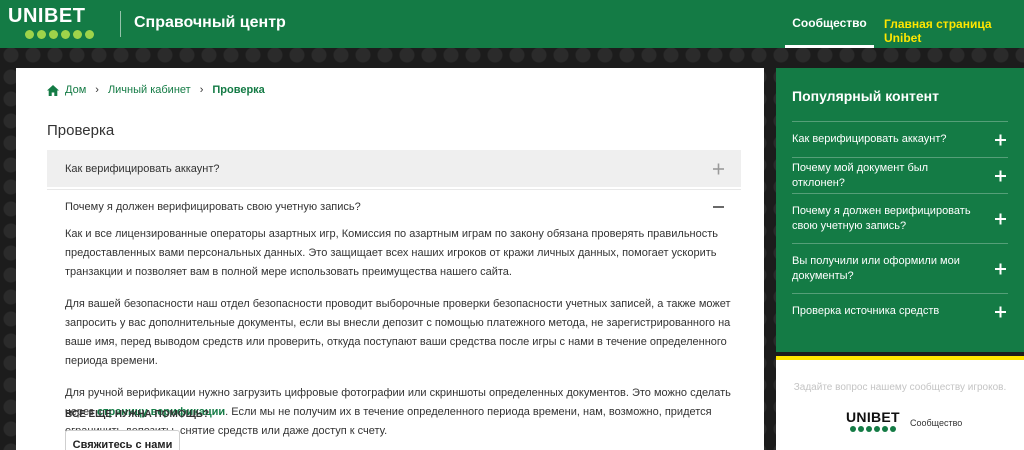 The height and width of the screenshot is (450, 1024). What do you see at coordinates (900, 268) in the screenshot?
I see `sidebar-item-documents-received: Вы получили или оформили мои документы?` at bounding box center [900, 268].